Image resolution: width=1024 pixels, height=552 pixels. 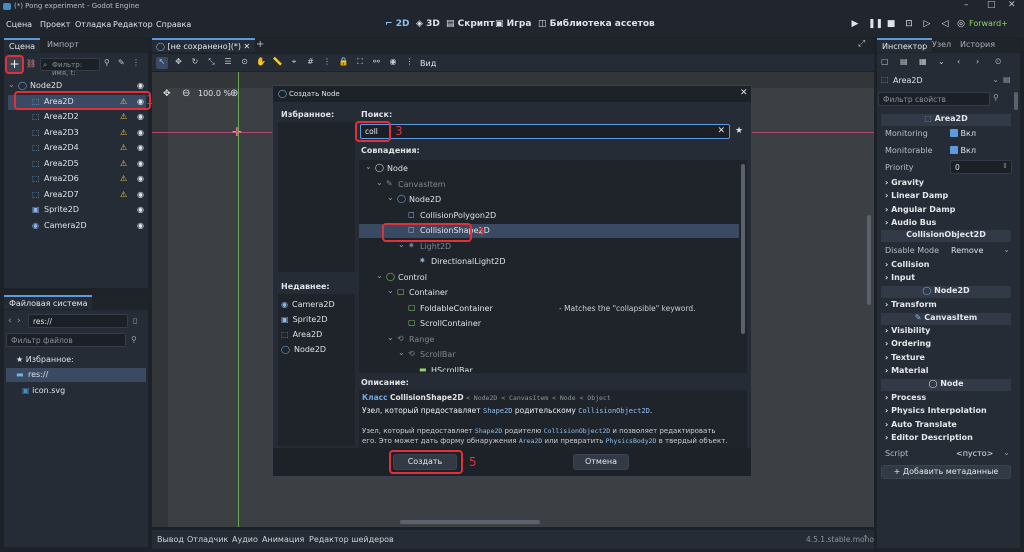 I want to click on scene-node-area2d3: ⬚ Area2D3 ⚠ ◉, so click(x=77, y=133).